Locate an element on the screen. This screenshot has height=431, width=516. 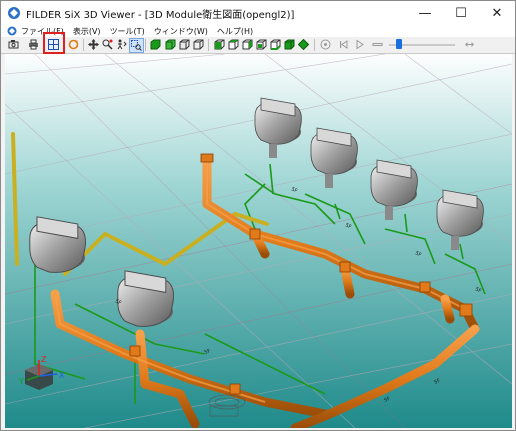
zoom-window-icon is located at coordinates (136, 45).